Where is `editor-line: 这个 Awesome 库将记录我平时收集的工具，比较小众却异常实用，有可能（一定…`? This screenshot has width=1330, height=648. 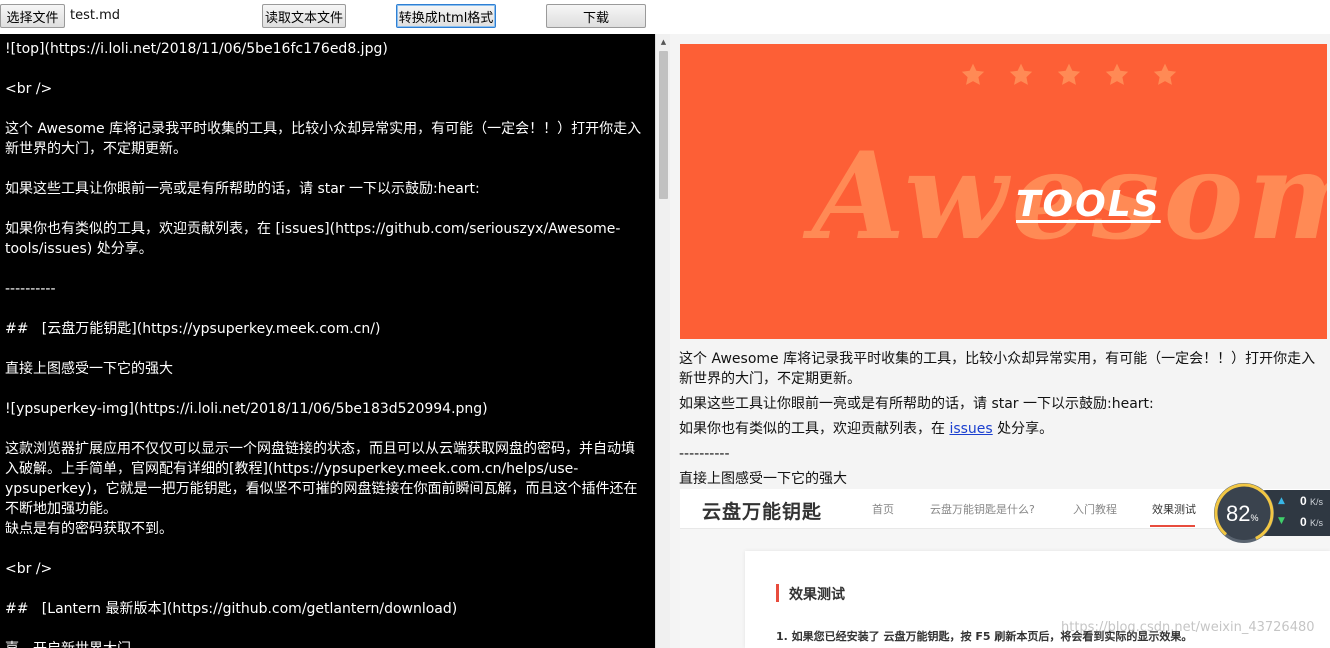
editor-line: 这个 Awesome 库将记录我平时收集的工具，比较小众却异常实用，有可能（一定… is located at coordinates (323, 139).